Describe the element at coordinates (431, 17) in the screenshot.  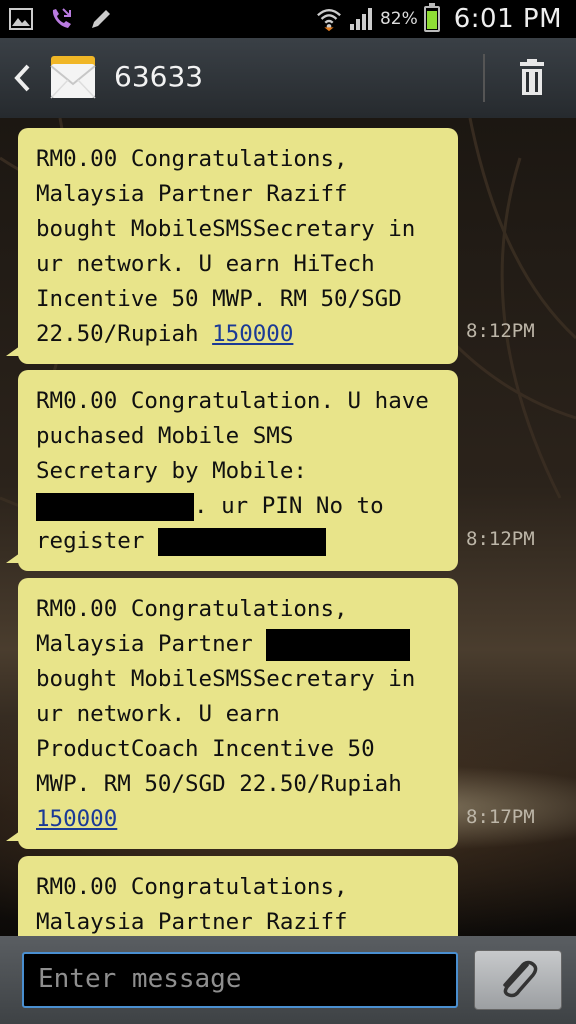
I see `battery-icon` at that location.